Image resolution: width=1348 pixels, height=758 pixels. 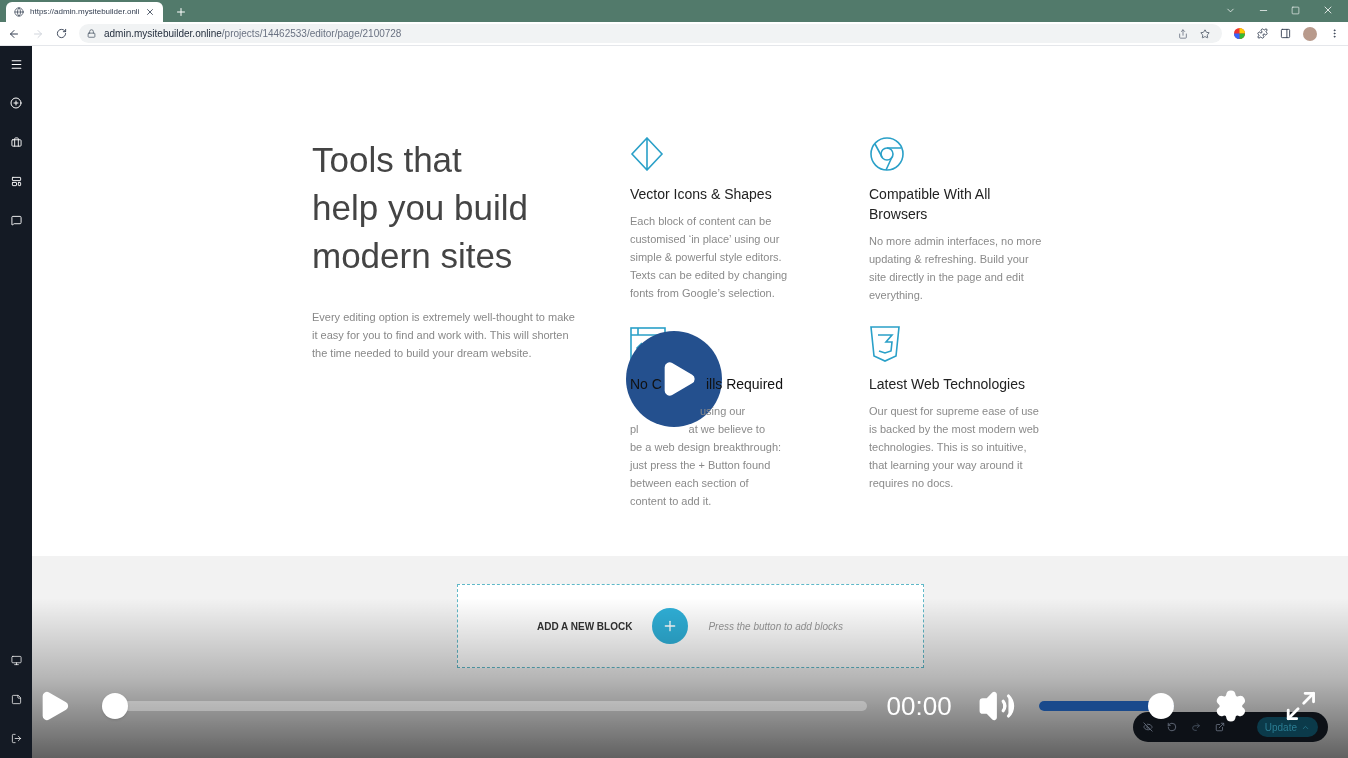 I want to click on fullscreen-icon, so click(x=1301, y=706).